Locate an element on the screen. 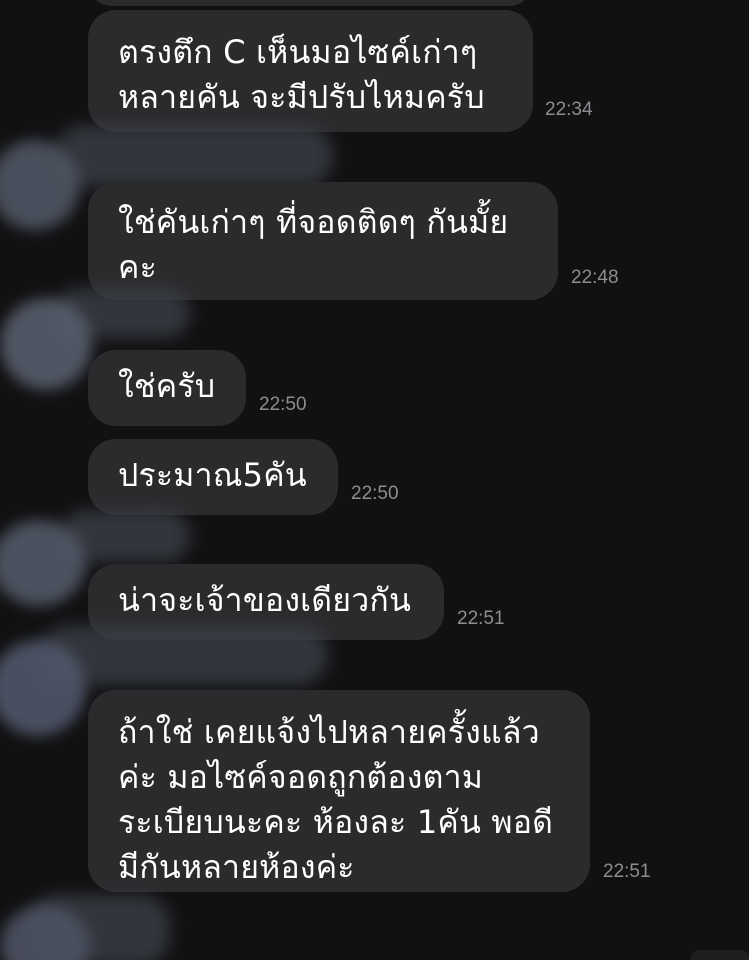 The width and height of the screenshot is (749, 960). message-timestamp: 22:48 is located at coordinates (595, 277).